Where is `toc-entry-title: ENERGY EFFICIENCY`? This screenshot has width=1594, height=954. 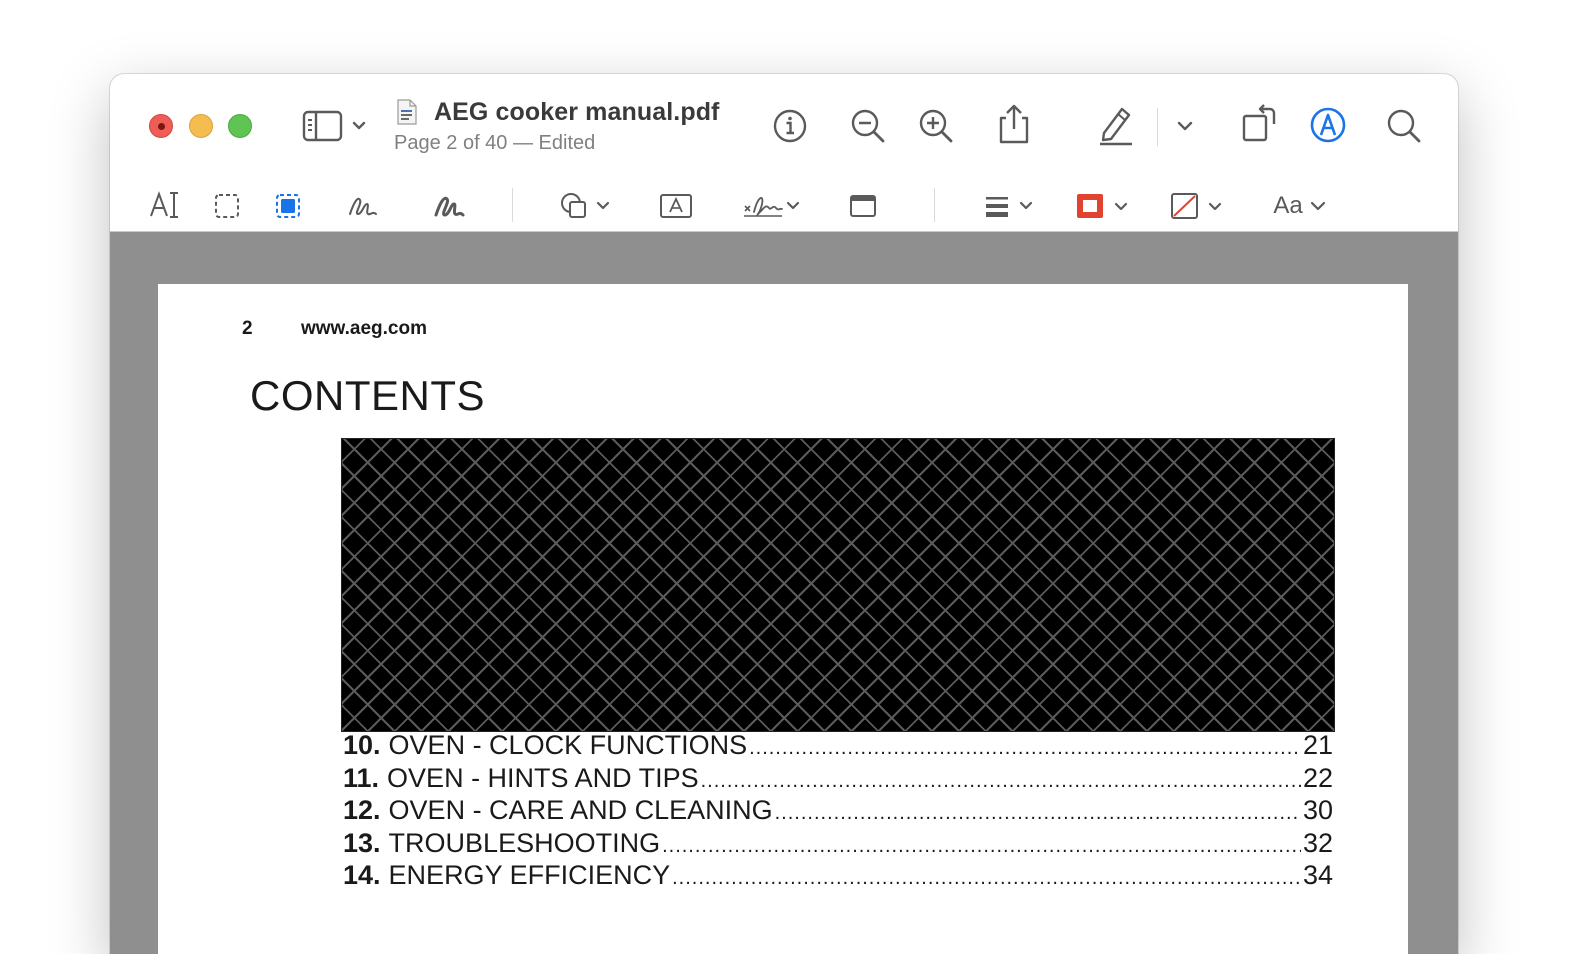
toc-entry-title: ENERGY EFFICIENCY is located at coordinates (529, 875).